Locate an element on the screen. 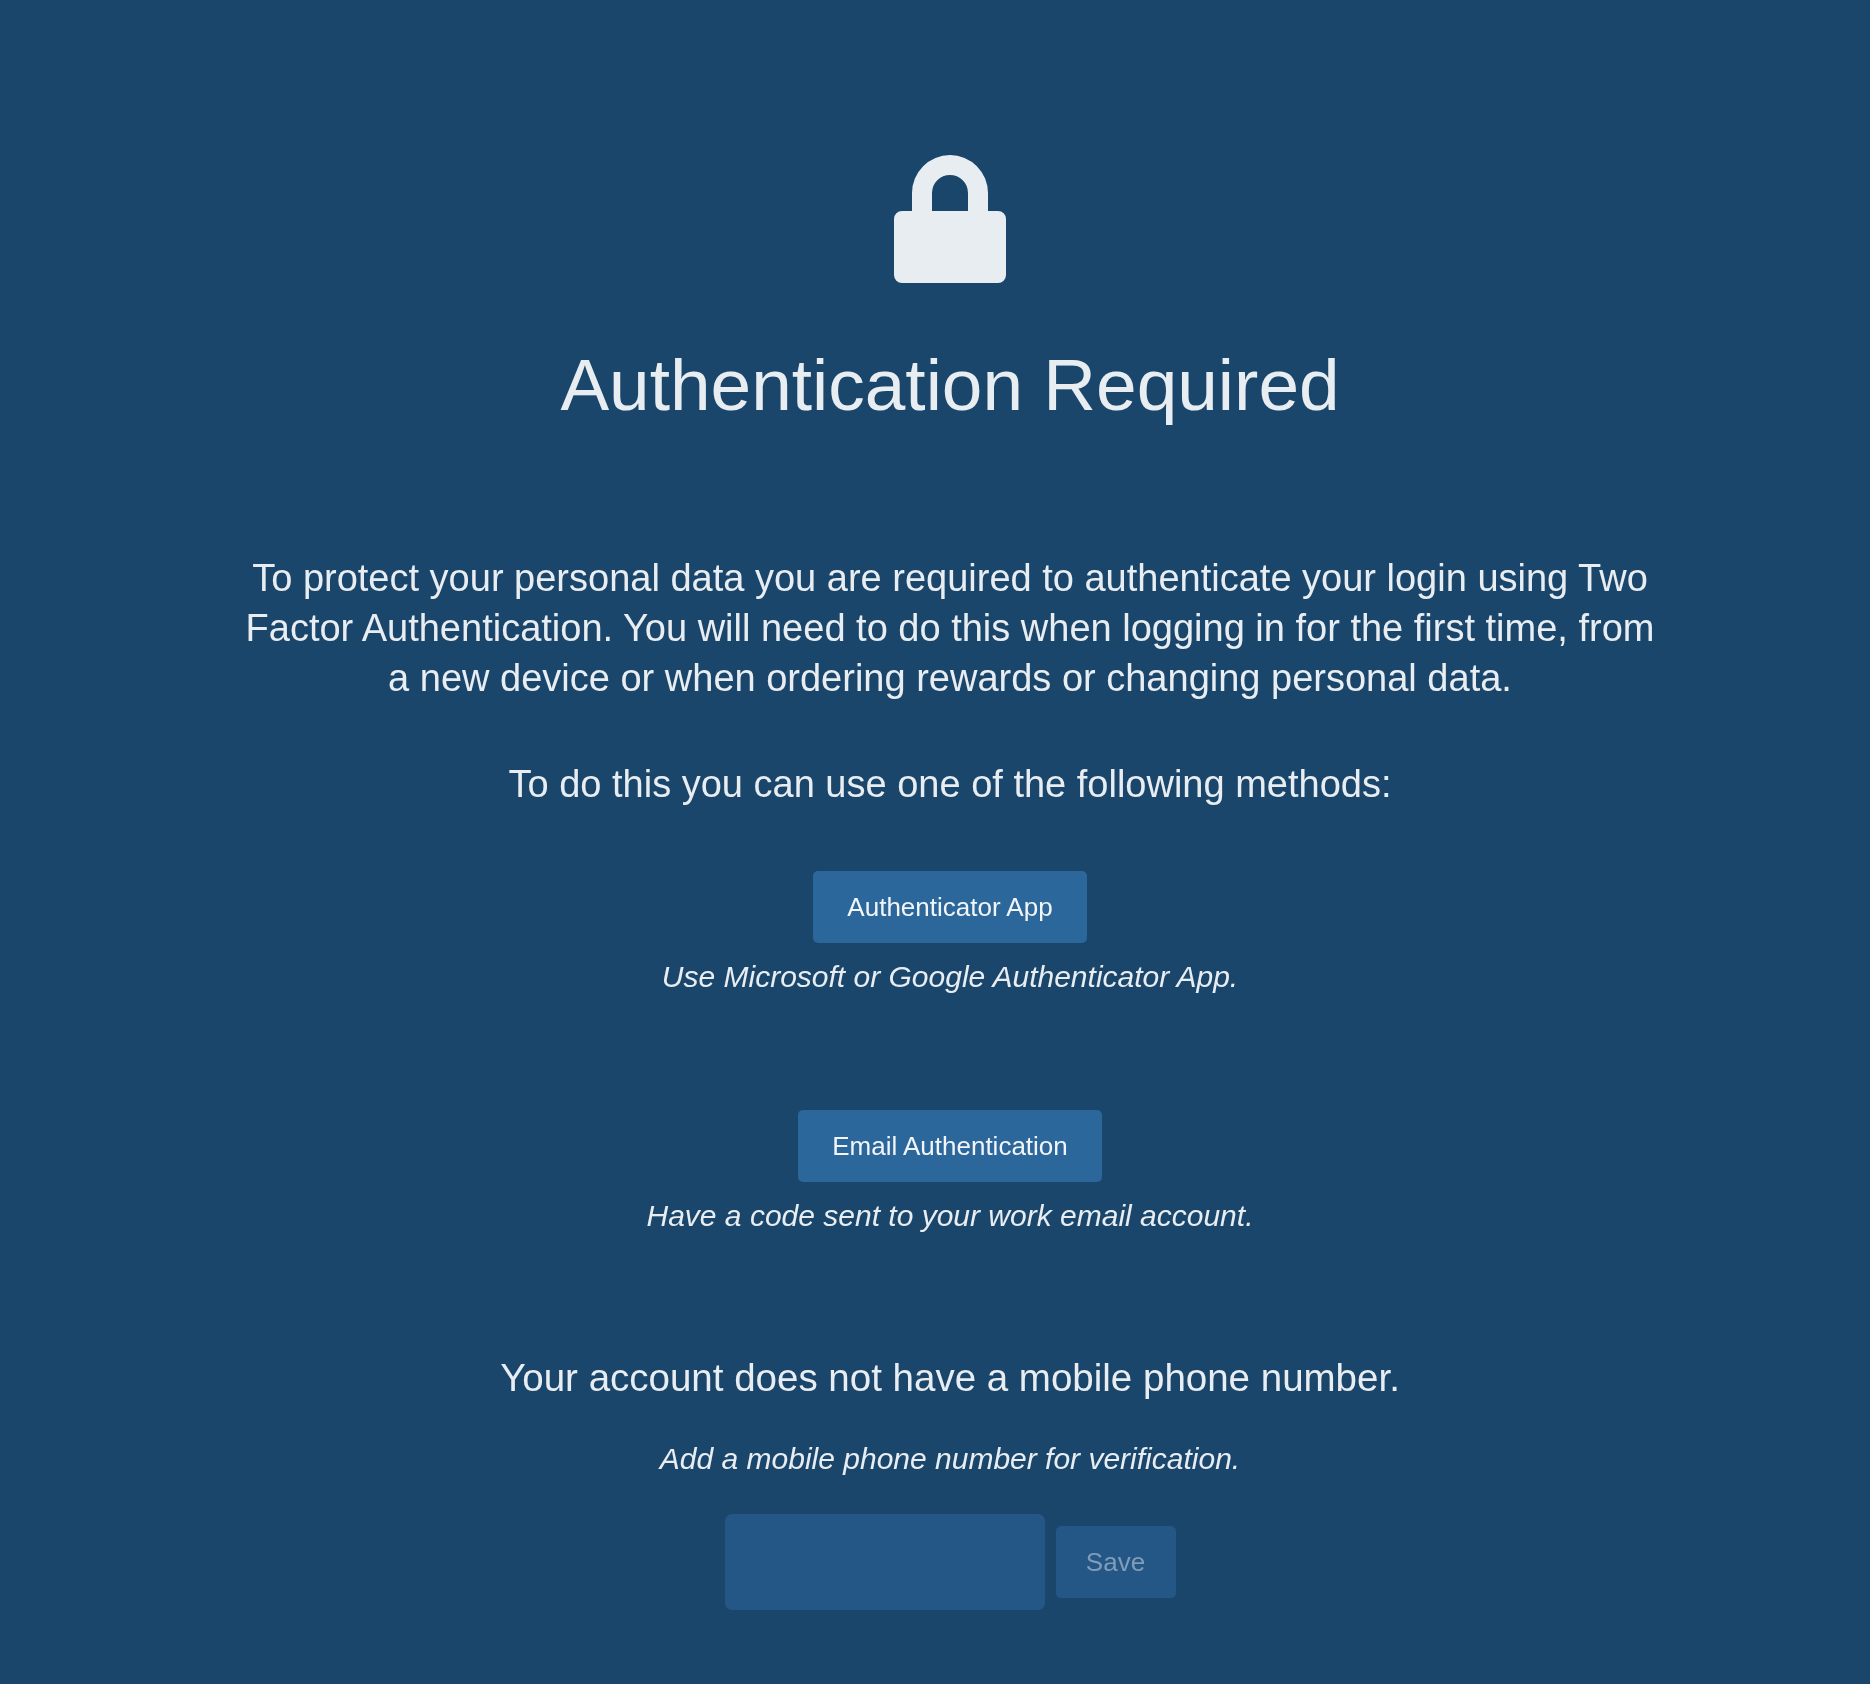 The height and width of the screenshot is (1684, 1870). method-button: Email Authentication is located at coordinates (950, 1146).